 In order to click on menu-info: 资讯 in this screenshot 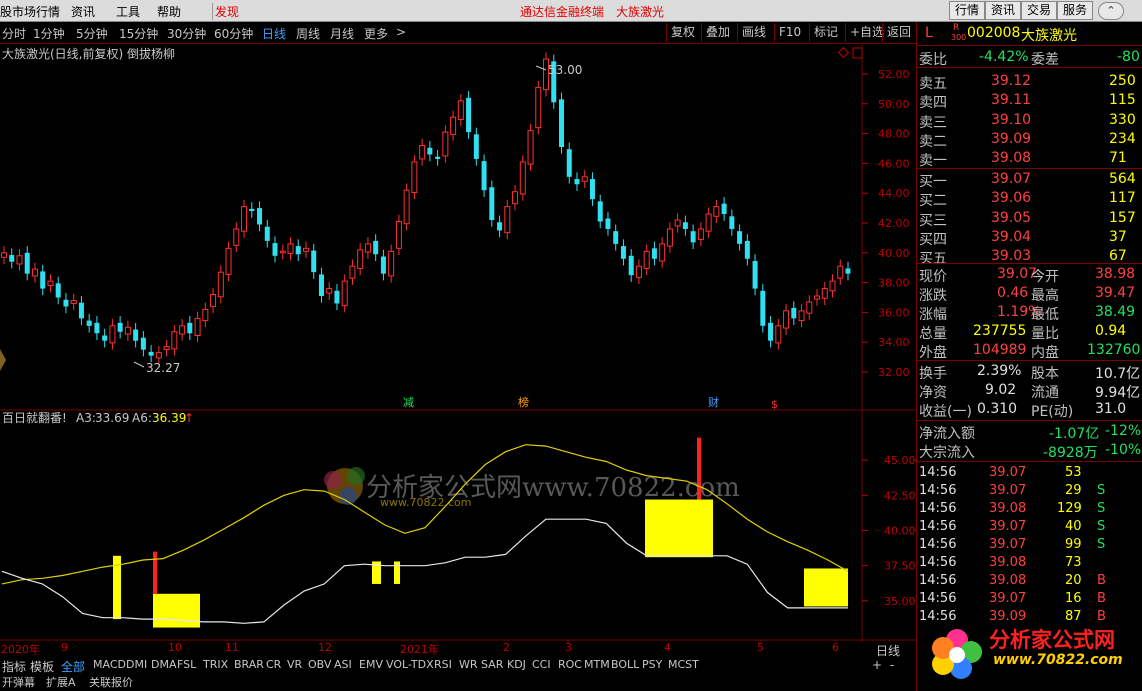, I will do `click(83, 11)`.